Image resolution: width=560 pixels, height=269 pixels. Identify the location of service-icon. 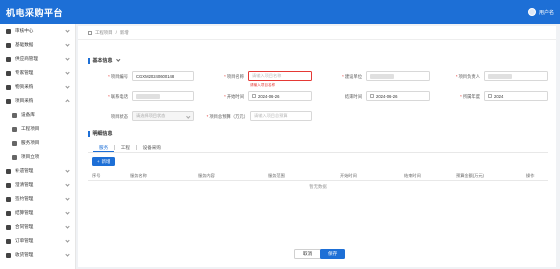
(14, 143).